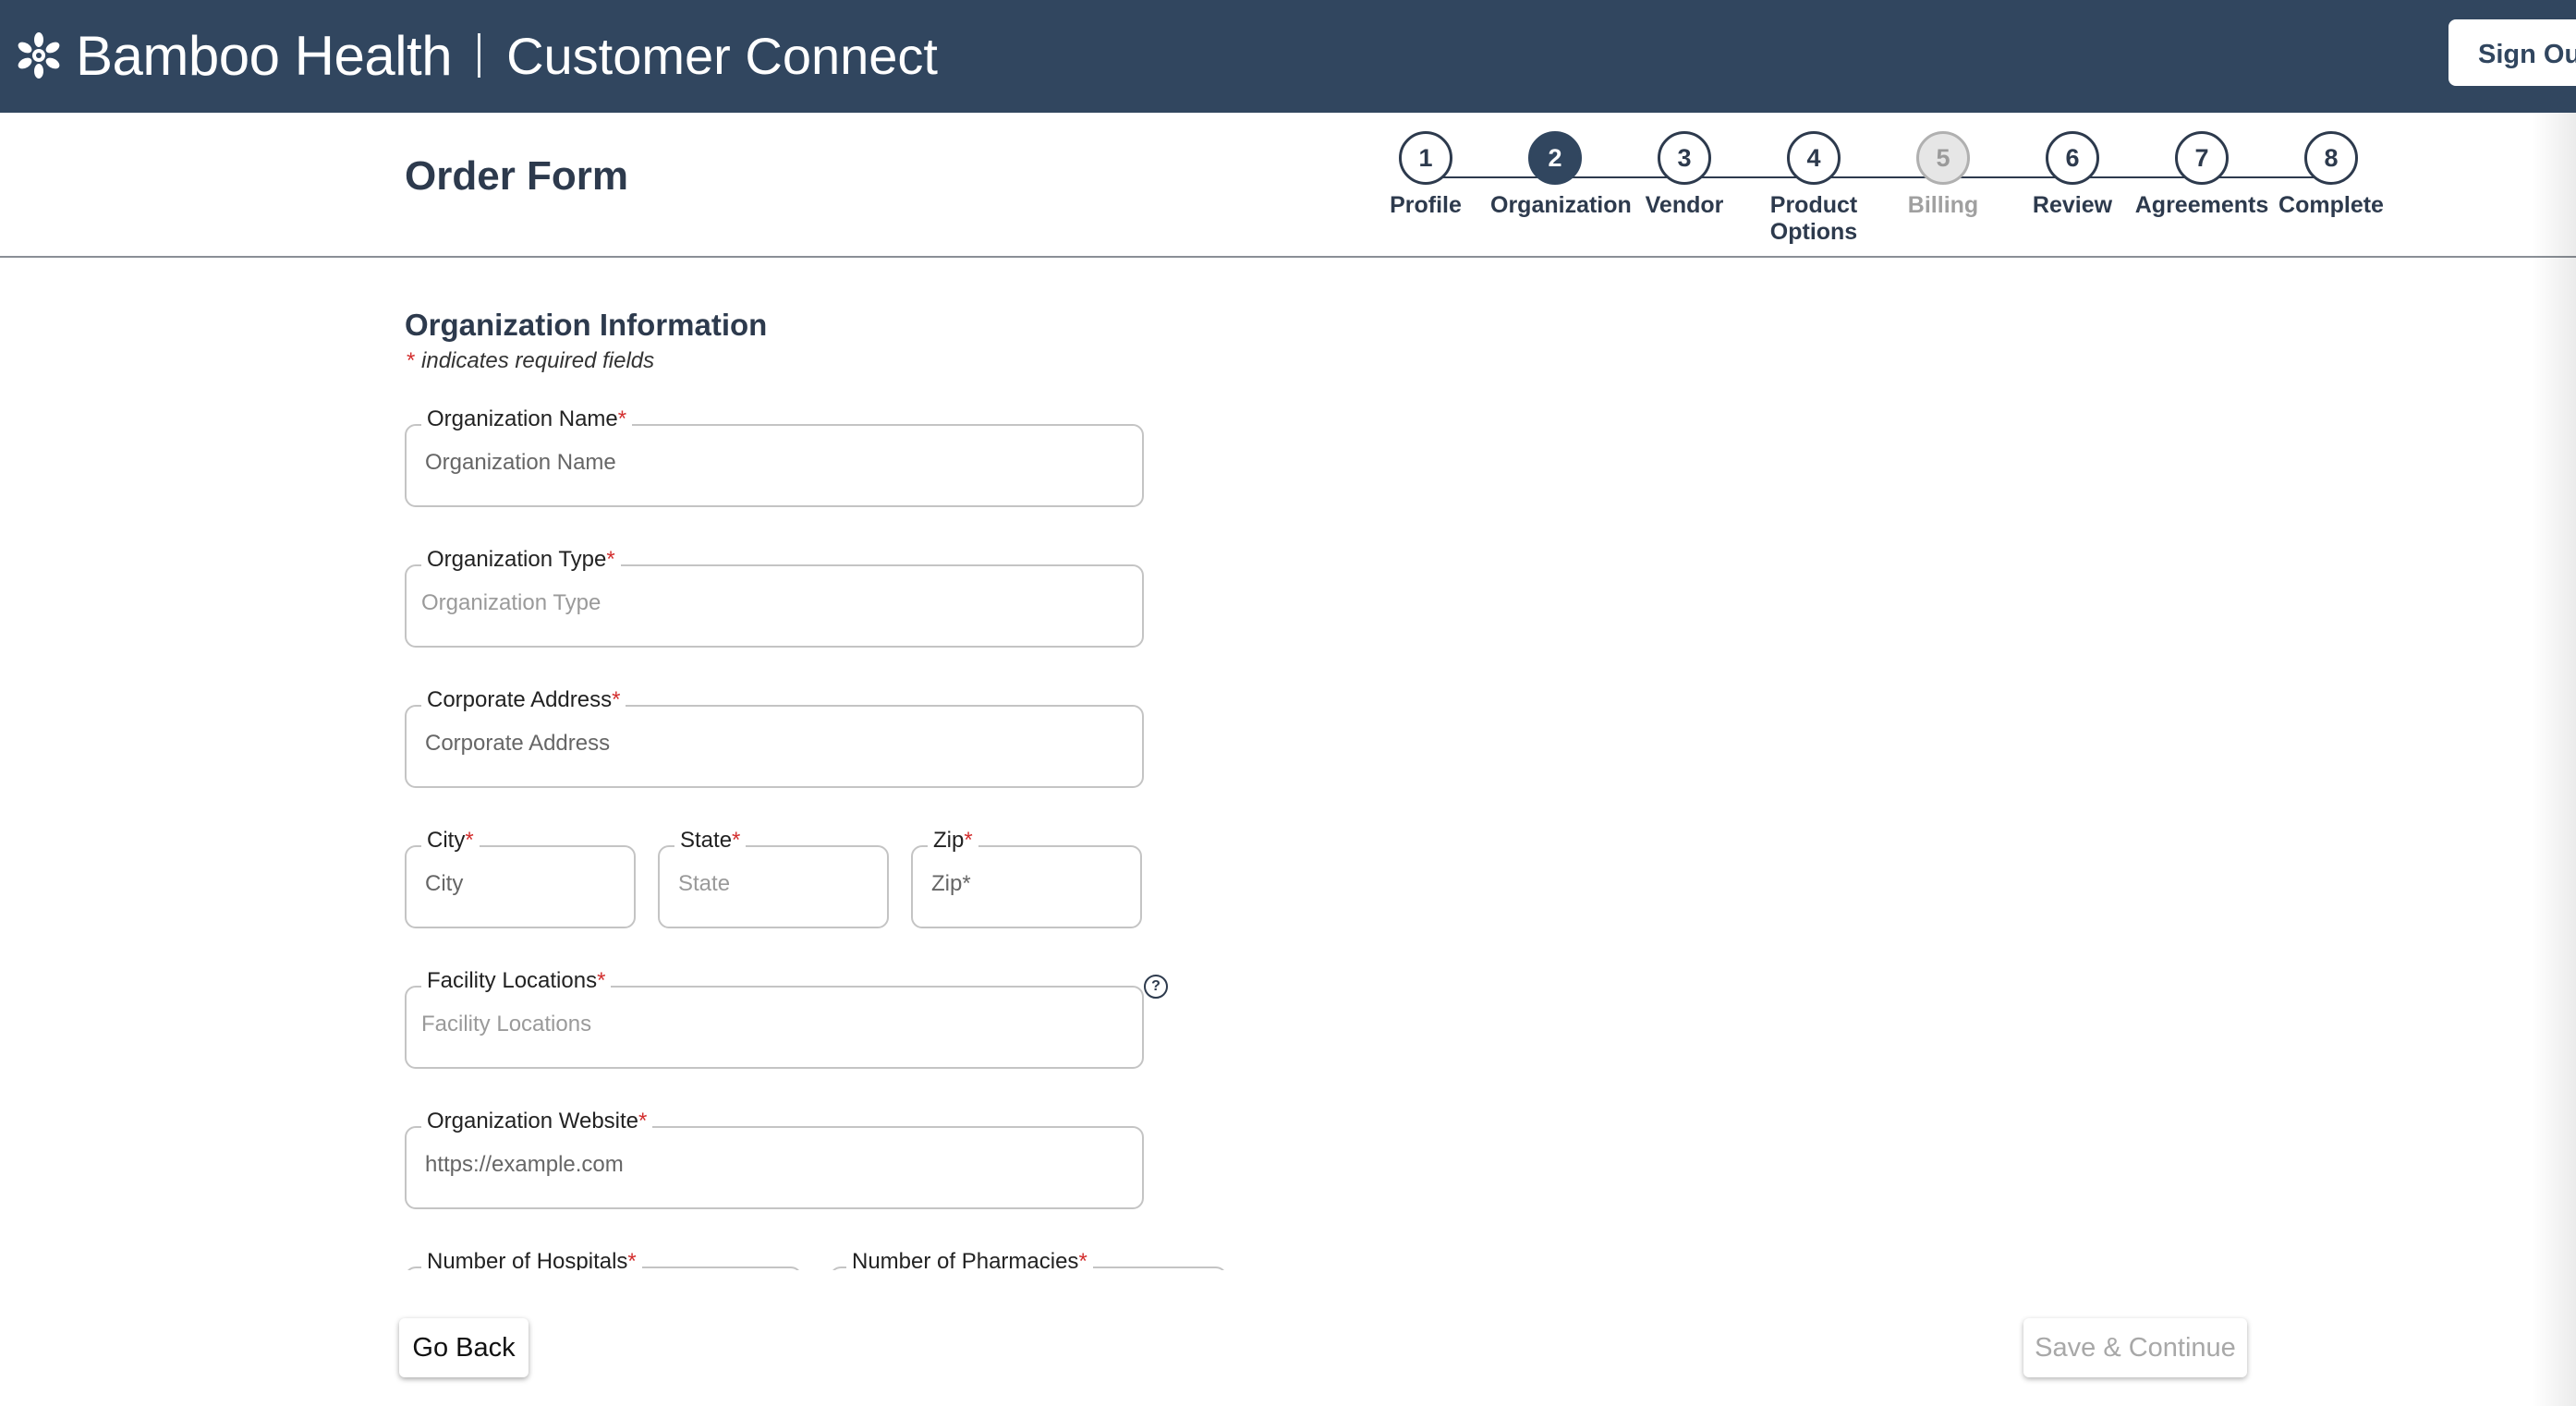  I want to click on field-label: Zip*, so click(953, 841).